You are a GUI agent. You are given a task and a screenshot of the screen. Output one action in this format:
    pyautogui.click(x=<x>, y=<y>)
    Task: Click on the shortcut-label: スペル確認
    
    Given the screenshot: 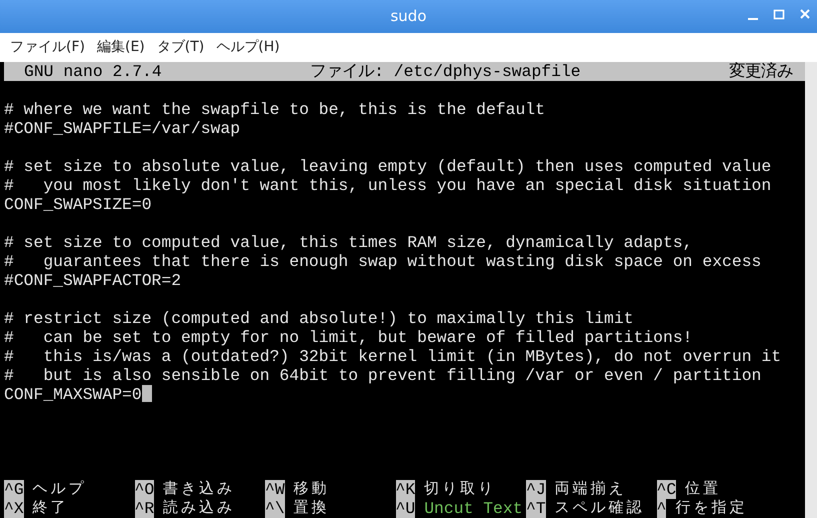 What is the action you would take?
    pyautogui.click(x=599, y=508)
    